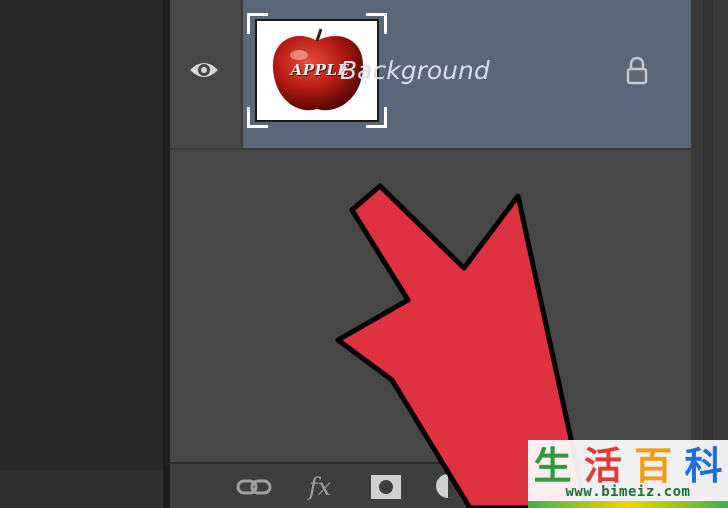 This screenshot has width=728, height=508. Describe the element at coordinates (552, 466) in the screenshot. I see `watermark-char: 生` at that location.